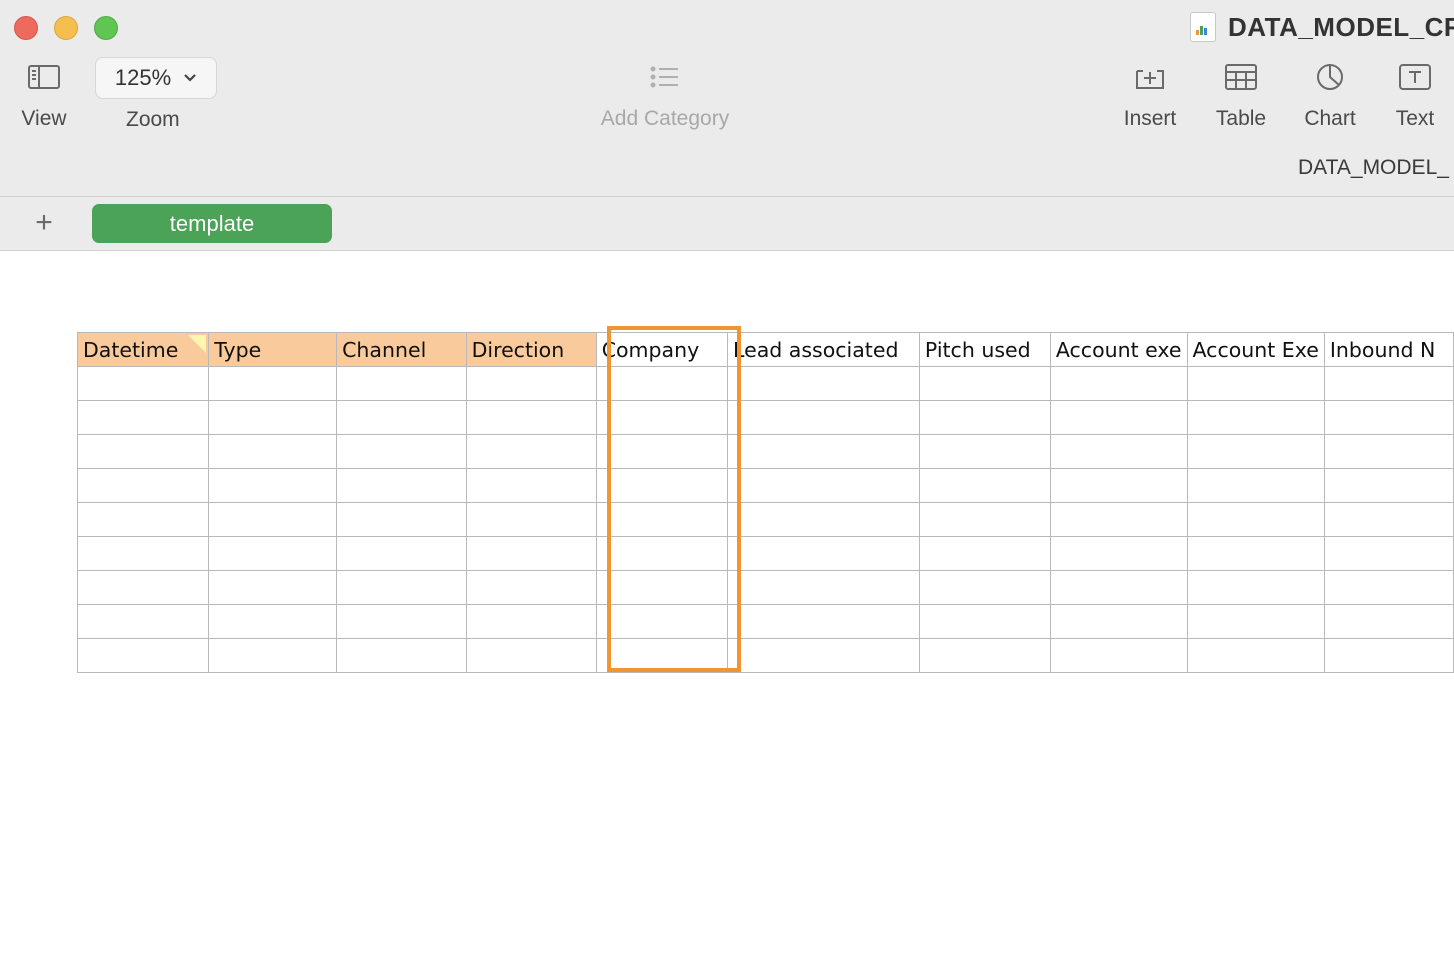 The height and width of the screenshot is (962, 1454). I want to click on header-cell: Channel, so click(401, 349).